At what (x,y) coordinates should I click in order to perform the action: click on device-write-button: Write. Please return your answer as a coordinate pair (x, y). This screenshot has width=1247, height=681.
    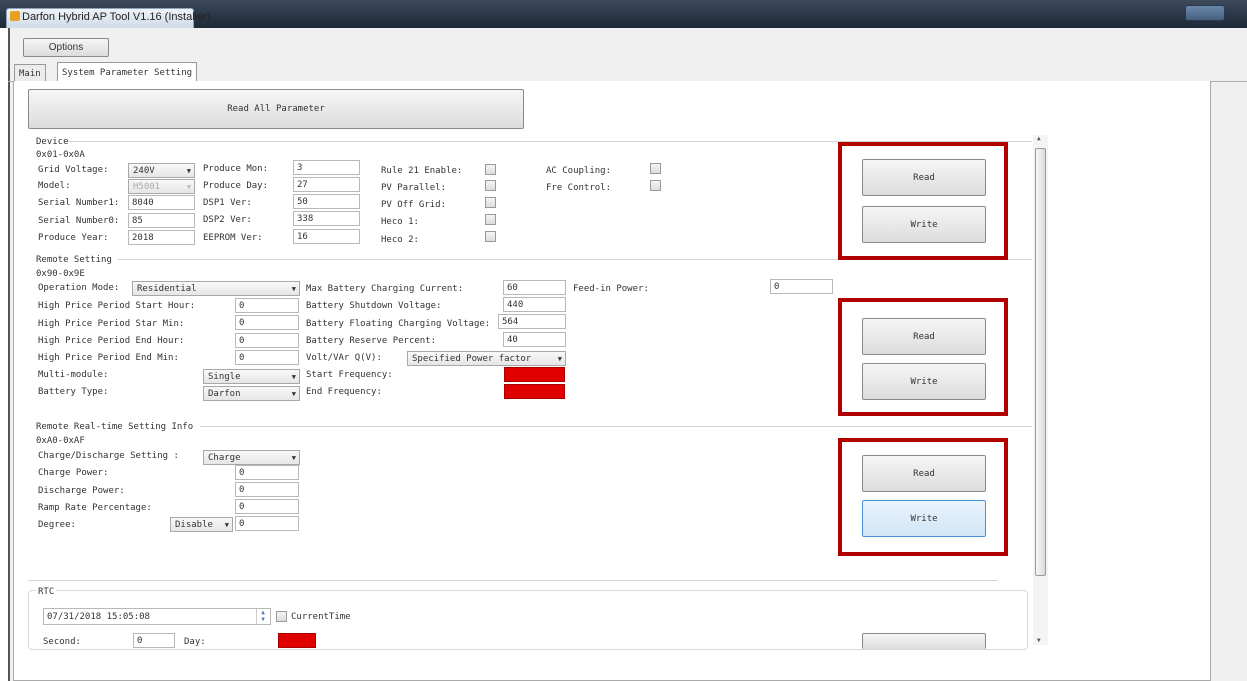
    Looking at the image, I should click on (924, 224).